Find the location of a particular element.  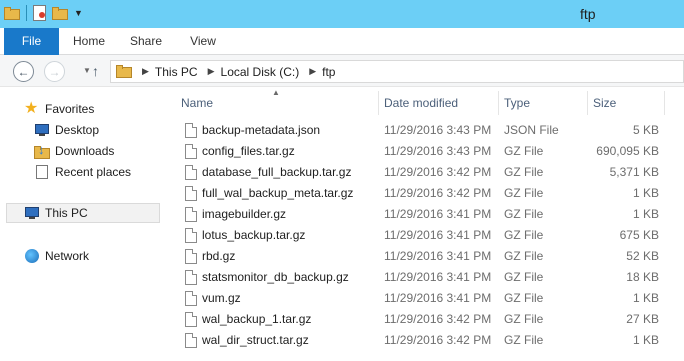

breadcrumb-ftp: ftp is located at coordinates (328, 72).